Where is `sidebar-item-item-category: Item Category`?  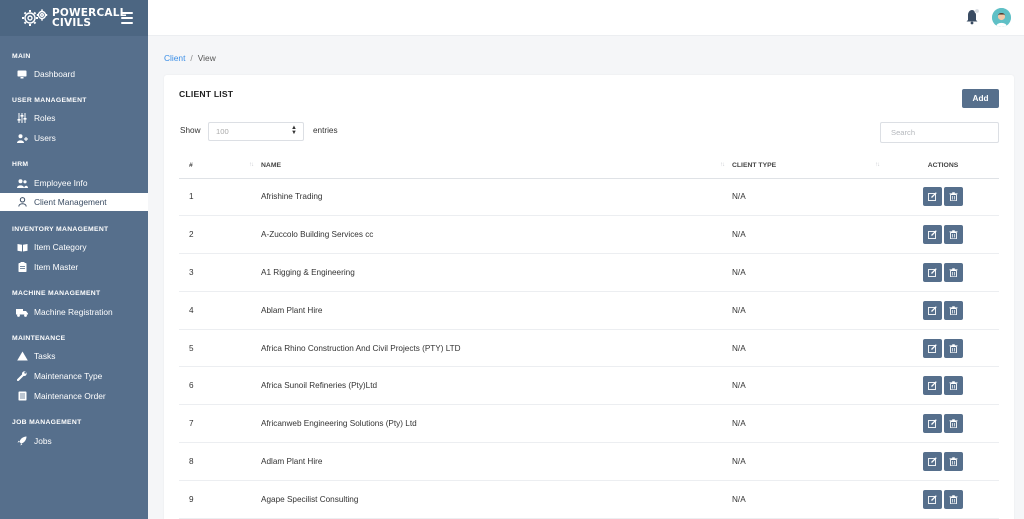
sidebar-item-item-category: Item Category is located at coordinates (74, 247).